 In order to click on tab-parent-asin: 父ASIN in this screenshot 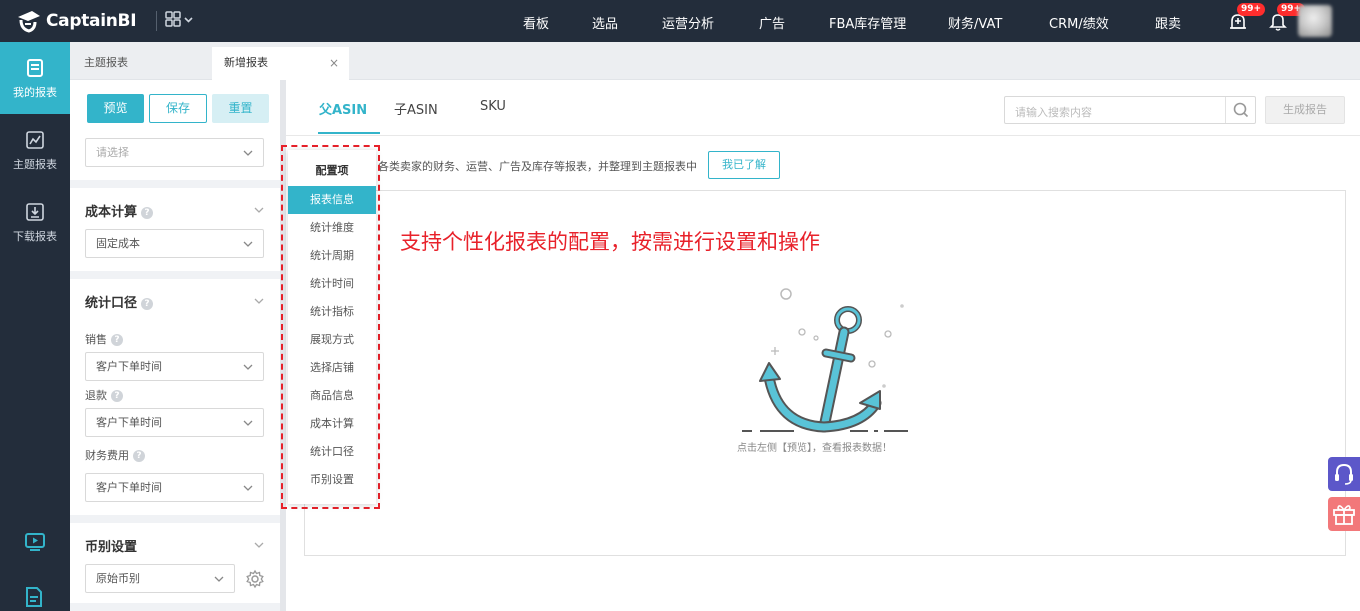, I will do `click(343, 108)`.